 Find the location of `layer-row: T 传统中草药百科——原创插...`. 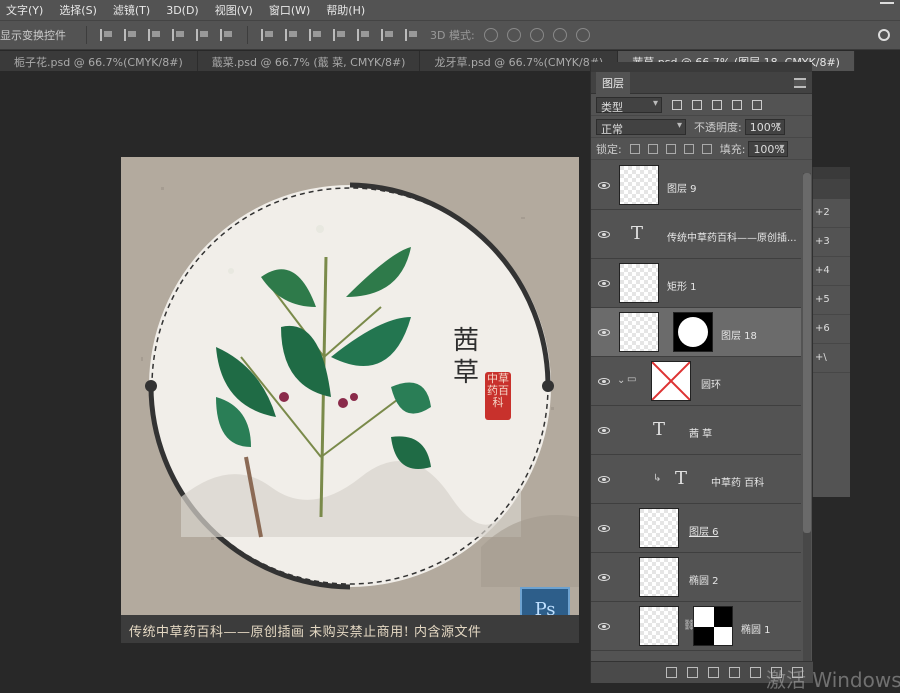

layer-row: T 传统中草药百科——原创插... is located at coordinates (696, 234).